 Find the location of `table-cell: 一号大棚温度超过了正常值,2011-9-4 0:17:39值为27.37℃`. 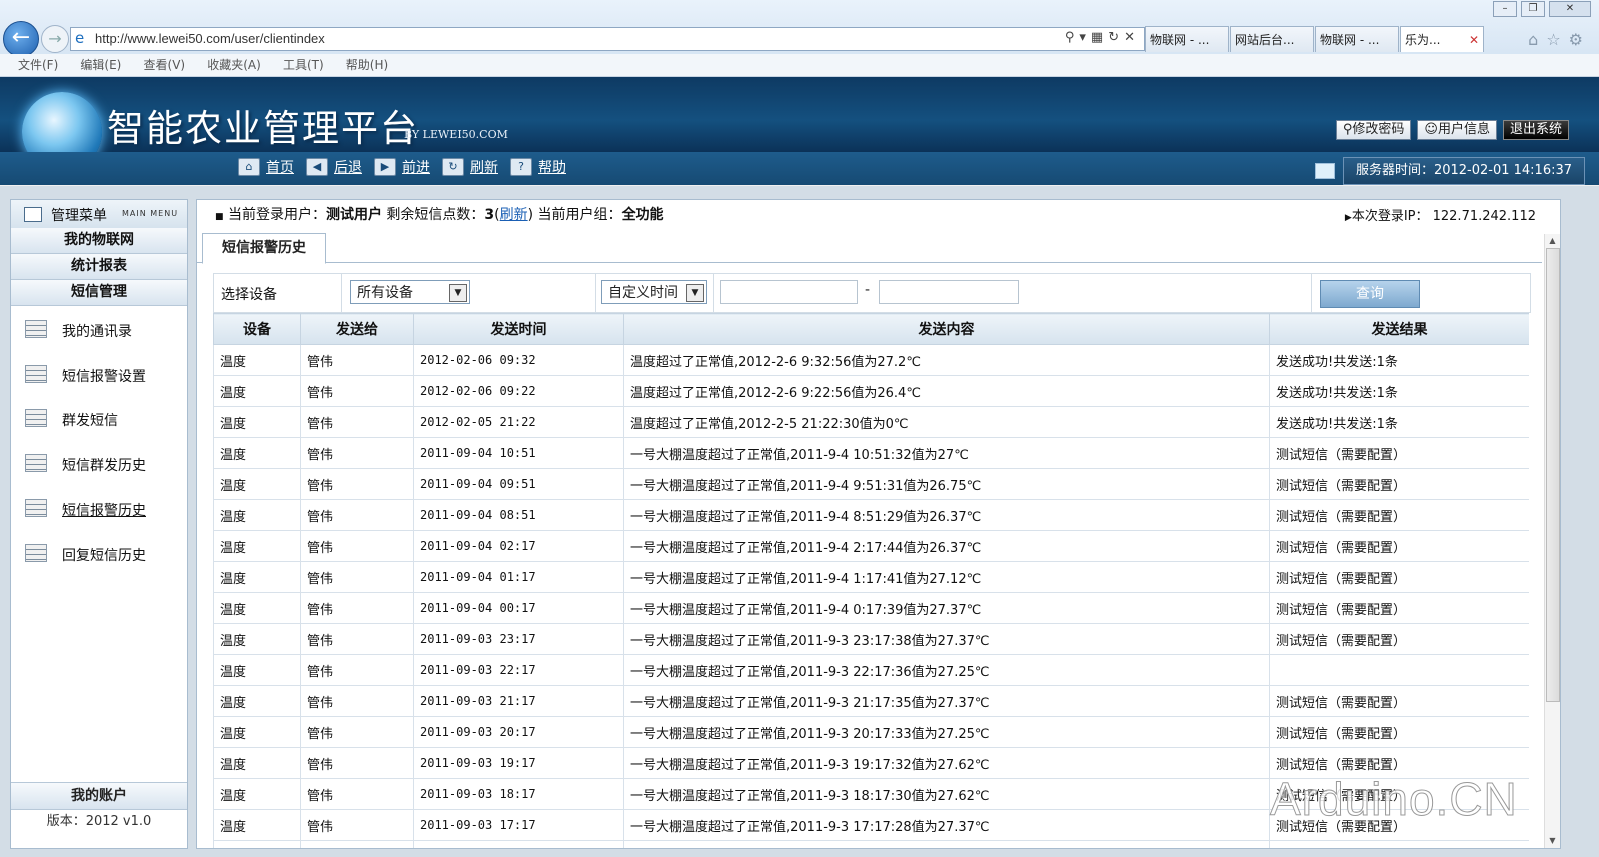

table-cell: 一号大棚温度超过了正常值,2011-9-4 0:17:39值为27.37℃ is located at coordinates (946, 608).